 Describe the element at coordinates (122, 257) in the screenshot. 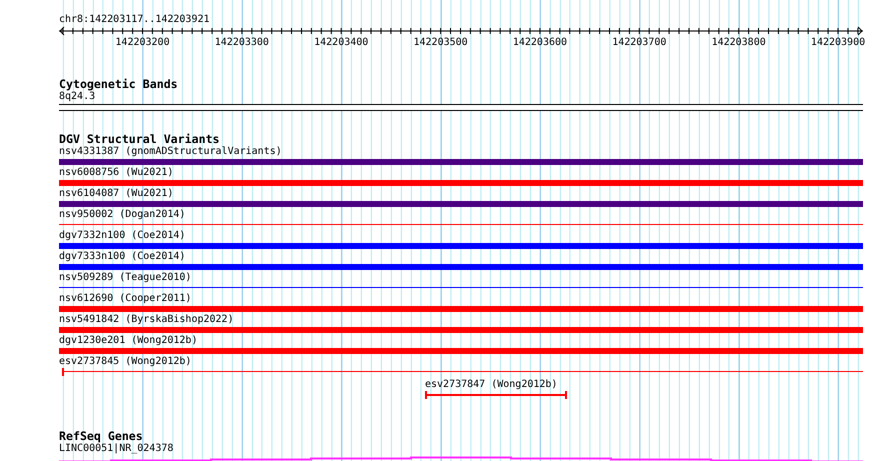

I see `variant-label: dgv7333n100 (Coe2014)` at that location.